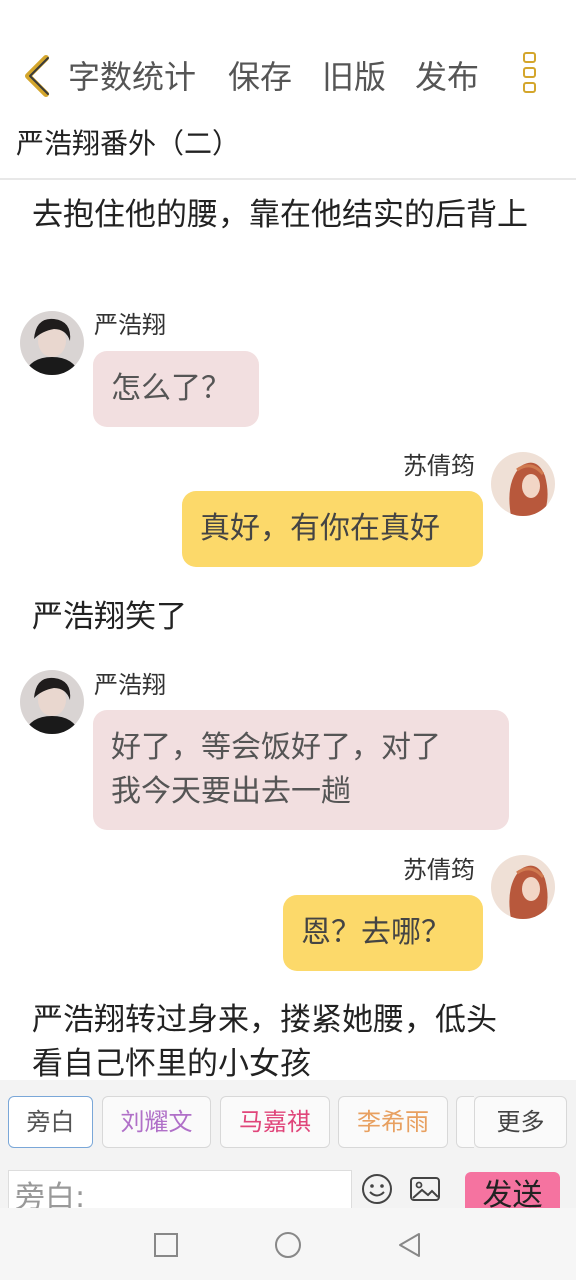 Image resolution: width=576 pixels, height=1280 pixels. Describe the element at coordinates (520, 1122) in the screenshot. I see `more-roles-button: 更多` at that location.